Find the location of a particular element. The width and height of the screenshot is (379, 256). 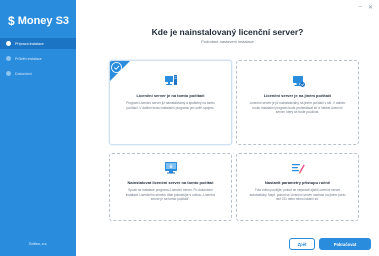

step-finish: Dokončení is located at coordinates (38, 73).